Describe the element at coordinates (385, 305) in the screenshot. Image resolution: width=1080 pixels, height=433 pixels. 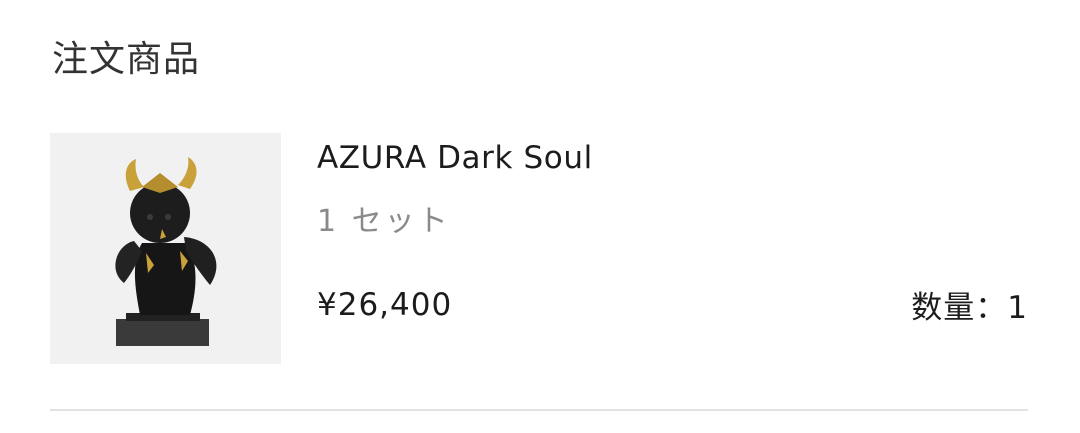
I see `product-price: ¥26,400` at that location.